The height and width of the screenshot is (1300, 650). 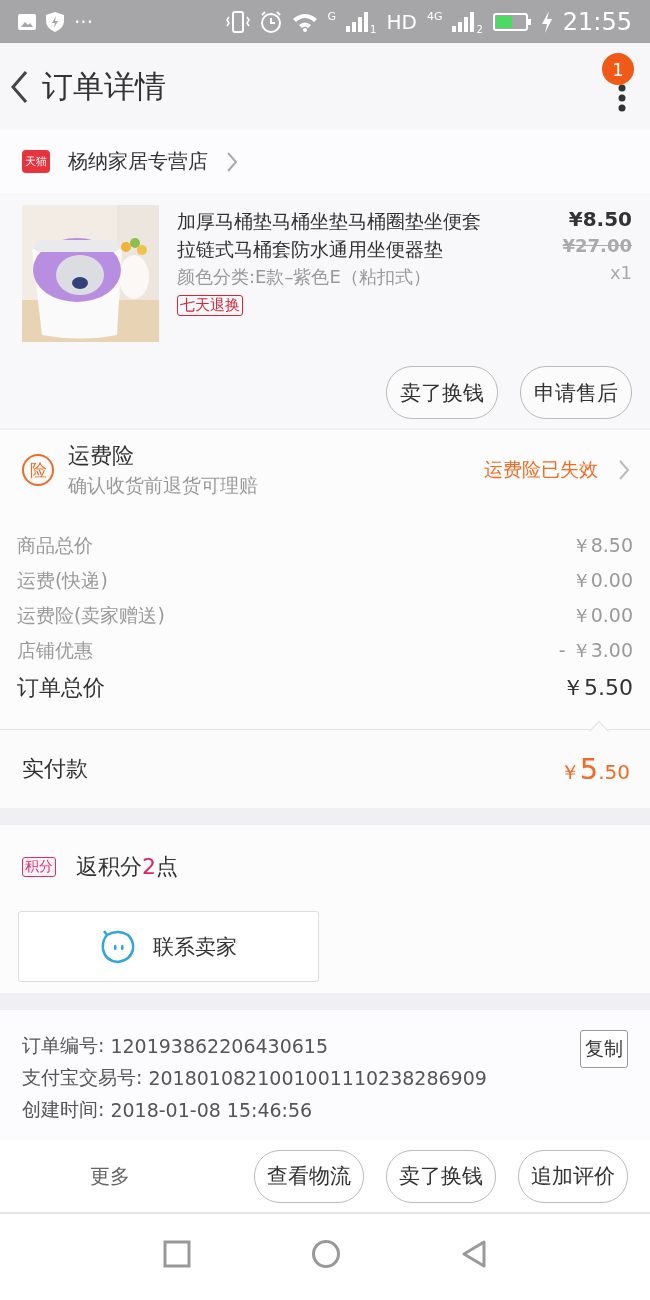 I want to click on back-icon, so click(x=19, y=86).